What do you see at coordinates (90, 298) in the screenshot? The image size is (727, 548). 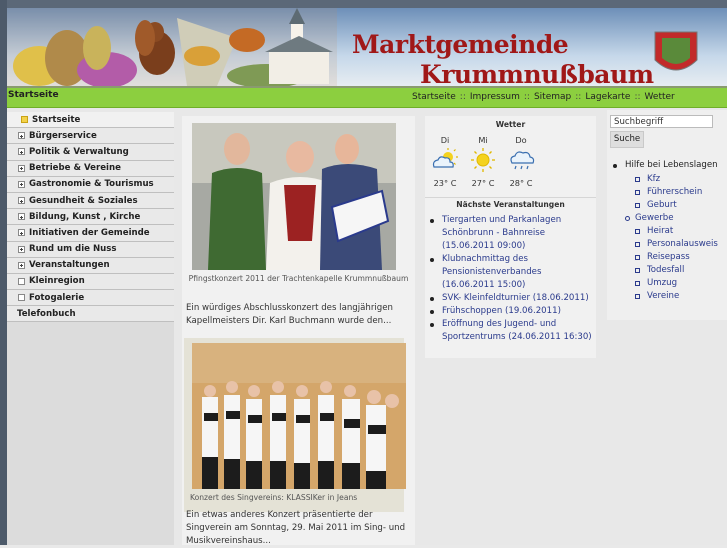 I see `sidebar-item-fotogalerie: Fotogalerie` at bounding box center [90, 298].